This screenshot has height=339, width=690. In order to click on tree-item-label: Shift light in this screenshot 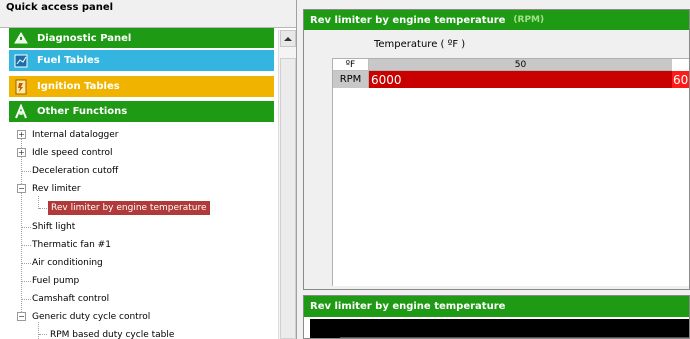, I will do `click(54, 227)`.